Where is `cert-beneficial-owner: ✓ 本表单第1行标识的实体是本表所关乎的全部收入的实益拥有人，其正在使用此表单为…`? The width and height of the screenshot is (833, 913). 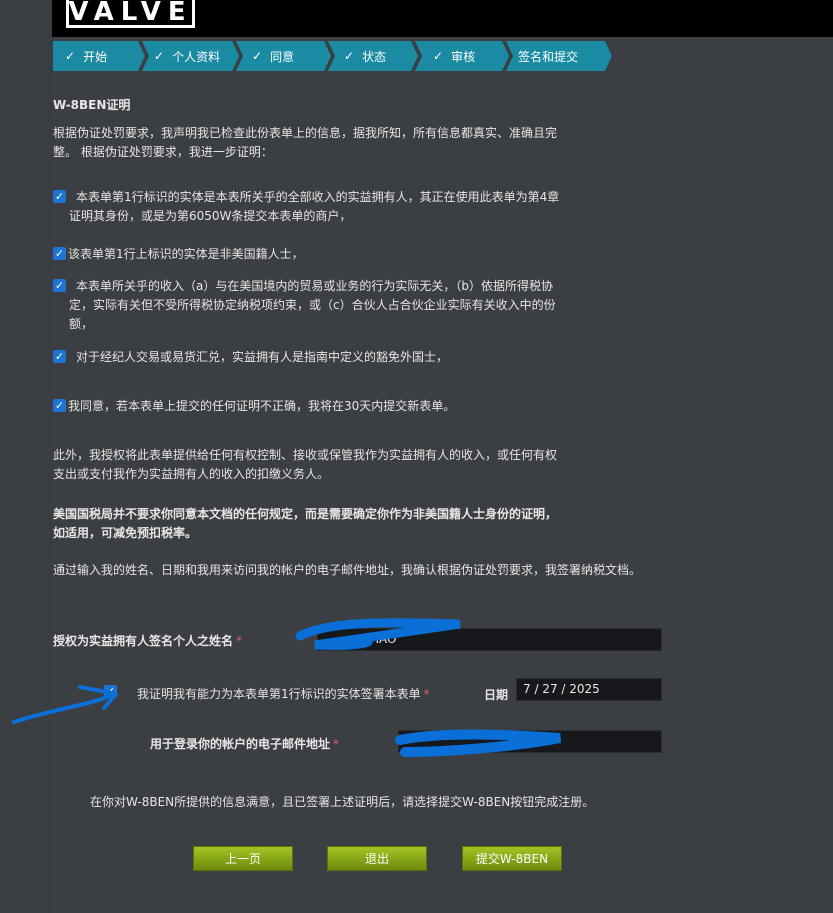 cert-beneficial-owner: ✓ 本表单第1行标识的实体是本表所关乎的全部收入的实益拥有人，其正在使用此表单为… is located at coordinates (306, 206).